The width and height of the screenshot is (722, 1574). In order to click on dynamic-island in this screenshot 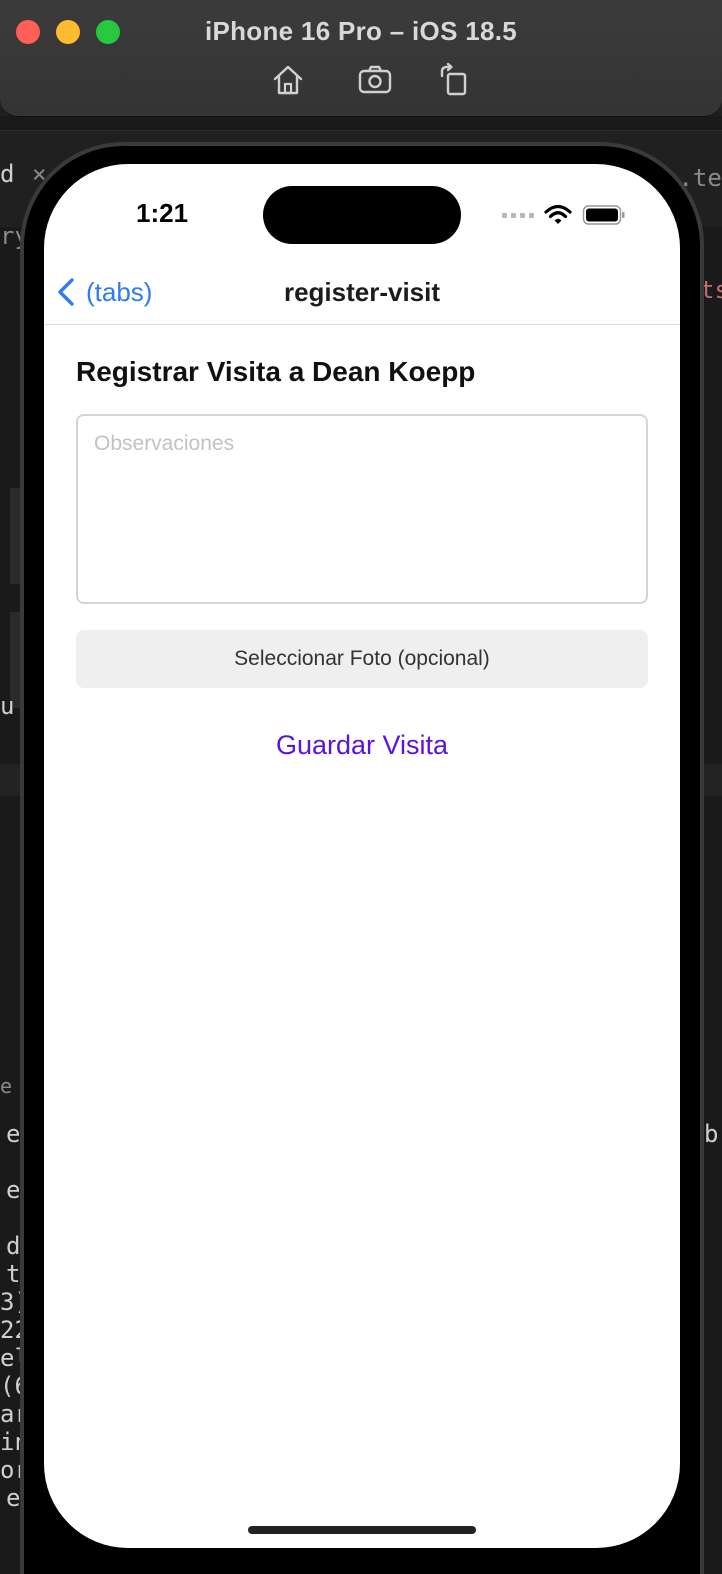, I will do `click(362, 215)`.